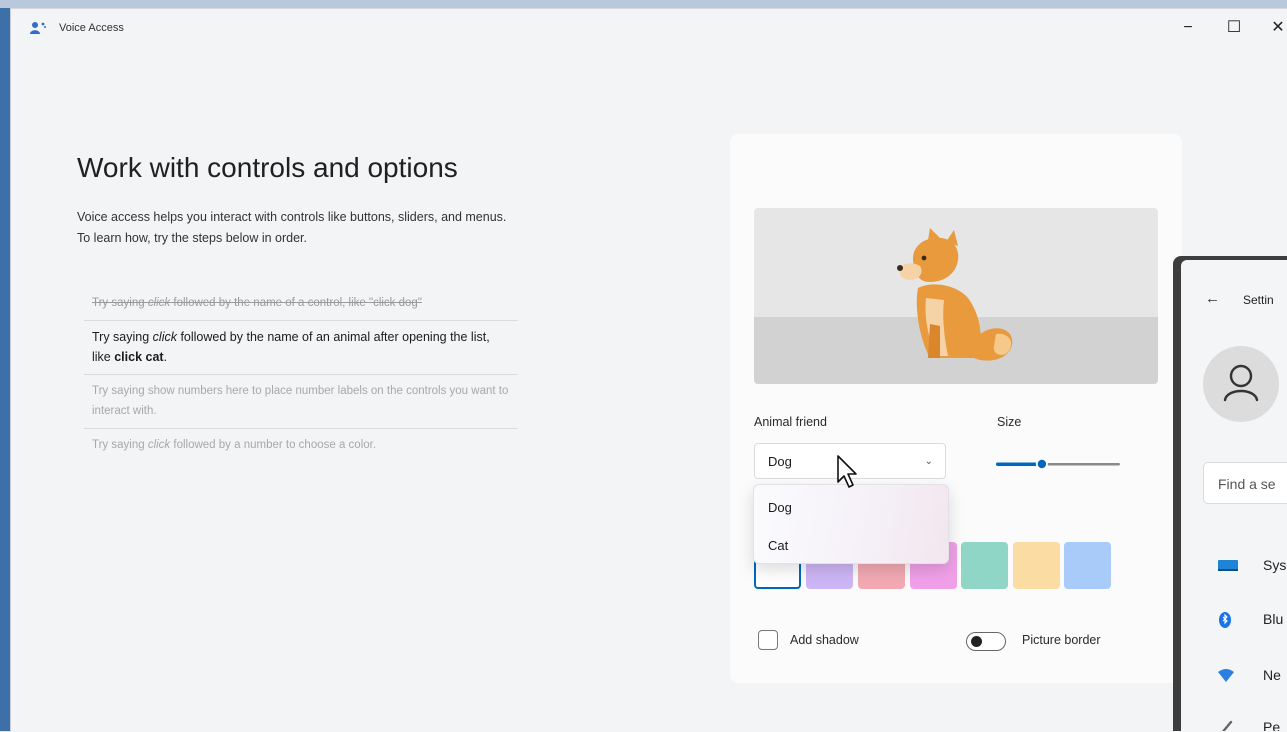 The width and height of the screenshot is (1287, 732). What do you see at coordinates (1042, 464) in the screenshot?
I see `slider-thumb` at bounding box center [1042, 464].